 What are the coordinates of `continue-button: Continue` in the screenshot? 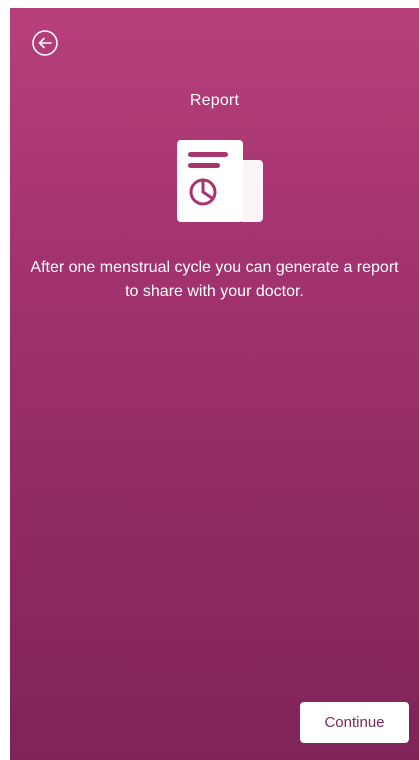 It's located at (354, 722).